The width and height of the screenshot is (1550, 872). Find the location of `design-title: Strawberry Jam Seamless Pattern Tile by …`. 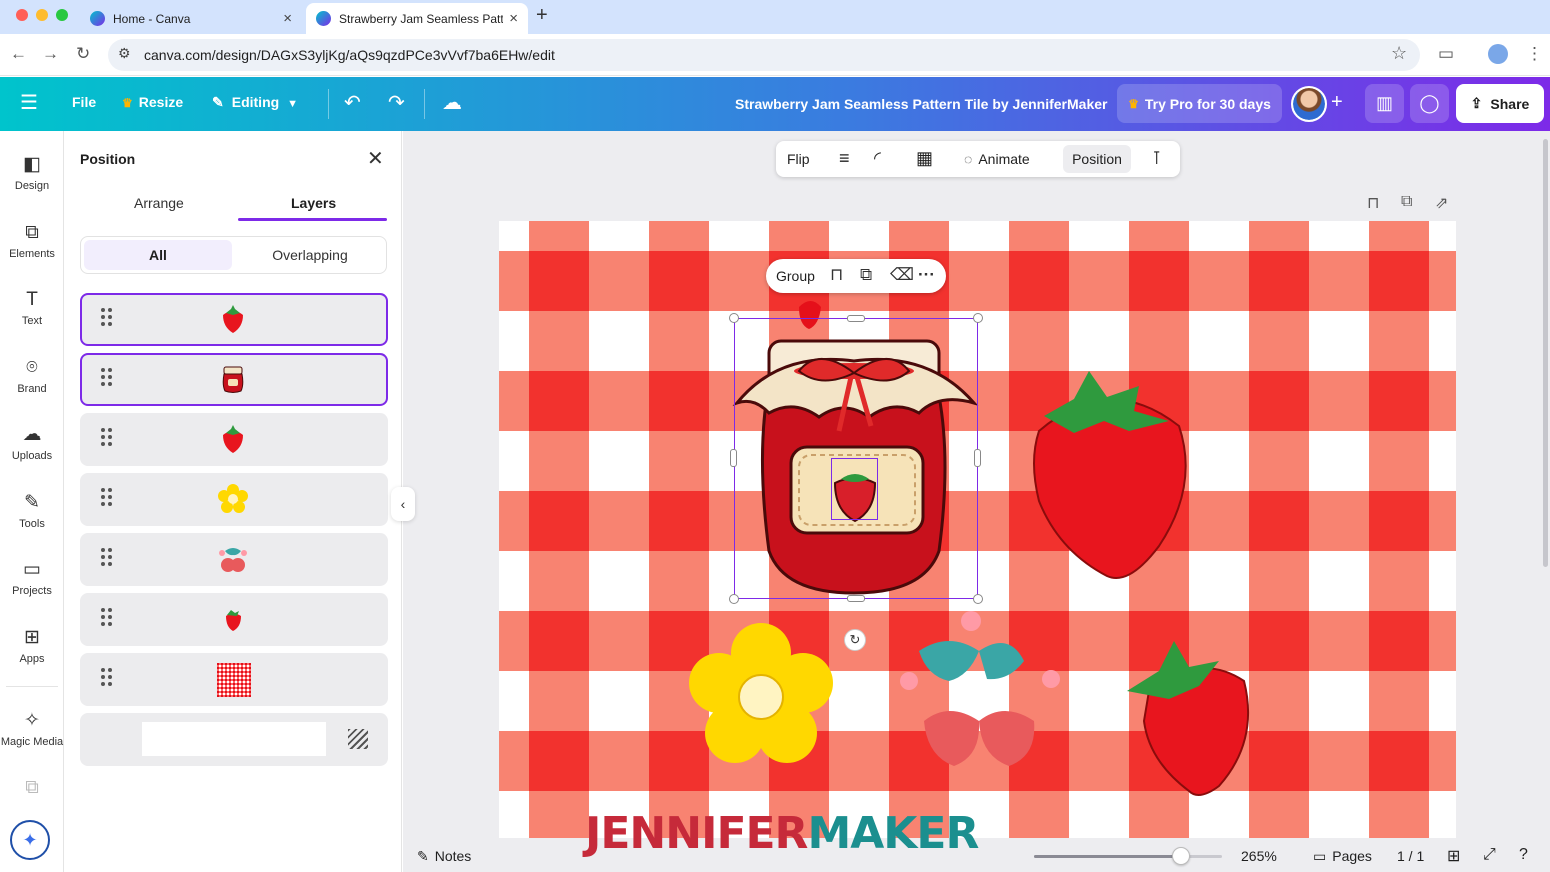

design-title: Strawberry Jam Seamless Pattern Tile by … is located at coordinates (921, 104).